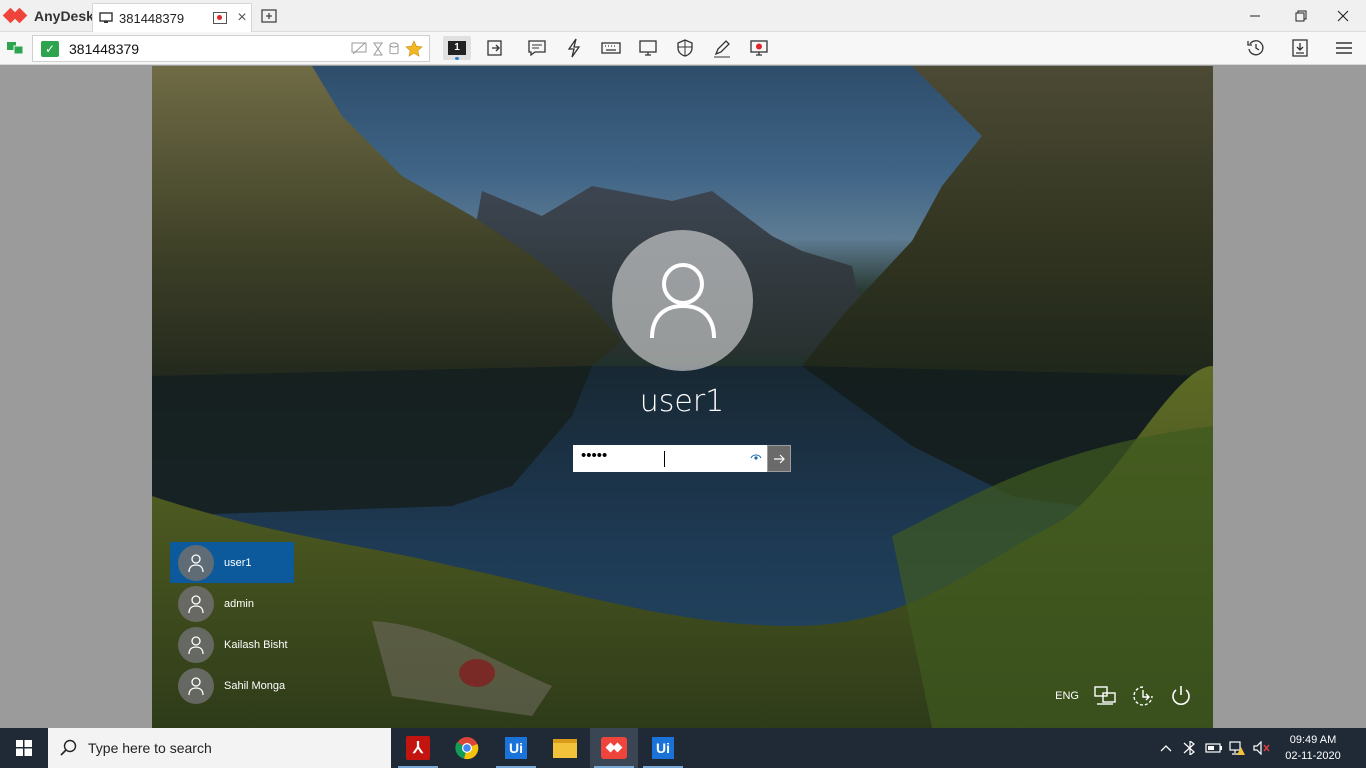 This screenshot has width=1366, height=768. What do you see at coordinates (219, 748) in the screenshot?
I see `taskbar-search-box: Type here to search` at bounding box center [219, 748].